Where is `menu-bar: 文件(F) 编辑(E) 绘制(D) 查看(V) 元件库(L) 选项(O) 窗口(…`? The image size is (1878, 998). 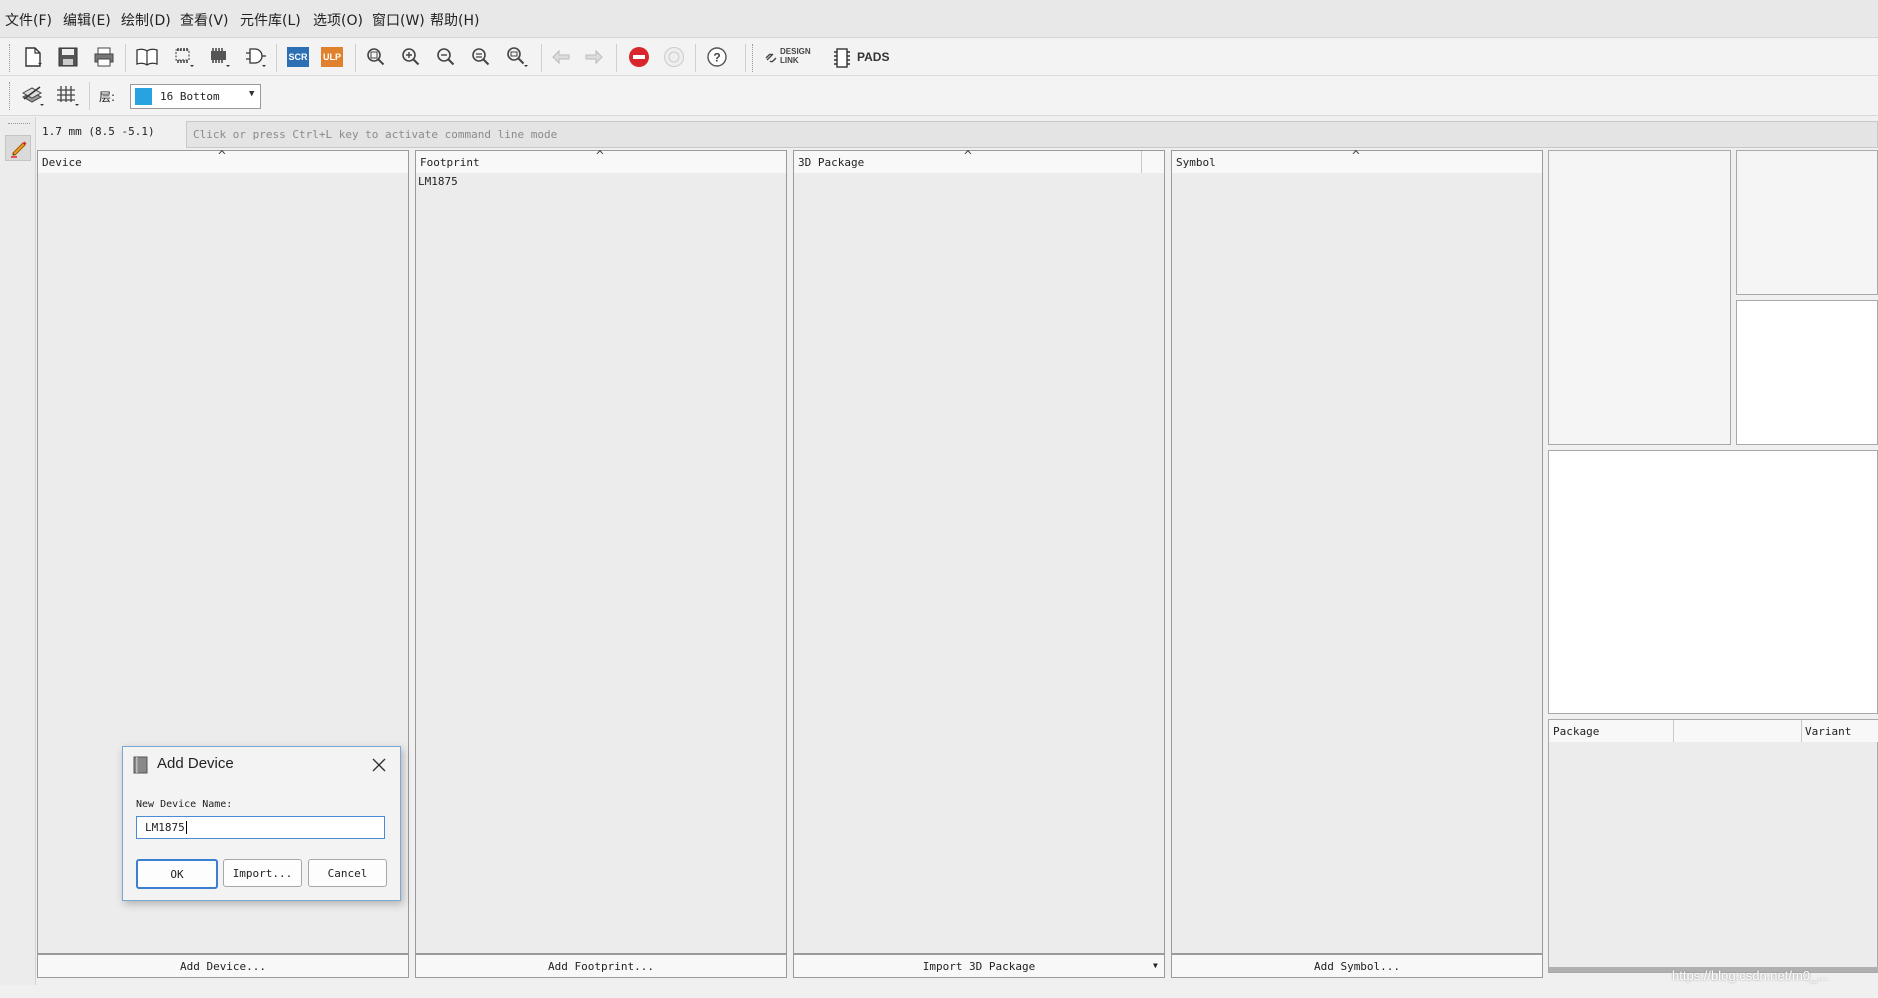 menu-bar: 文件(F) 编辑(E) 绘制(D) 查看(V) 元件库(L) 选项(O) 窗口(… is located at coordinates (939, 19).